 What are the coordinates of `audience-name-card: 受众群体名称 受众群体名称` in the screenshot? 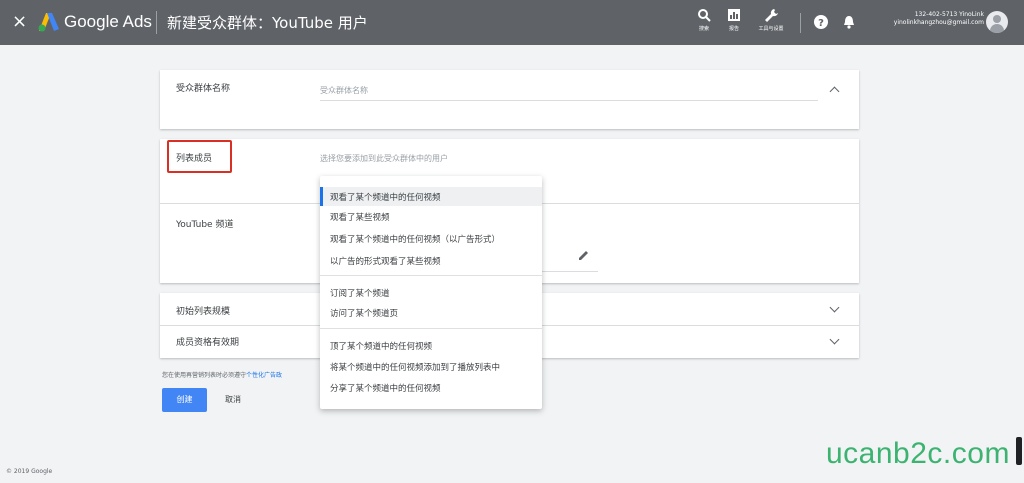 It's located at (509, 99).